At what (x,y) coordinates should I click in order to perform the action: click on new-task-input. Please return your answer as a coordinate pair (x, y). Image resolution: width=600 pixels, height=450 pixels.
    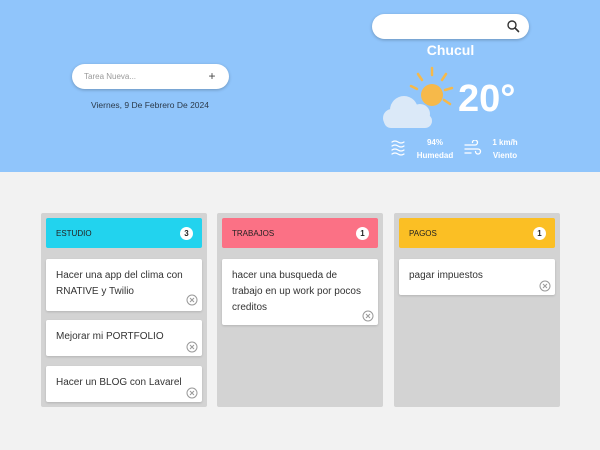
    Looking at the image, I should click on (144, 76).